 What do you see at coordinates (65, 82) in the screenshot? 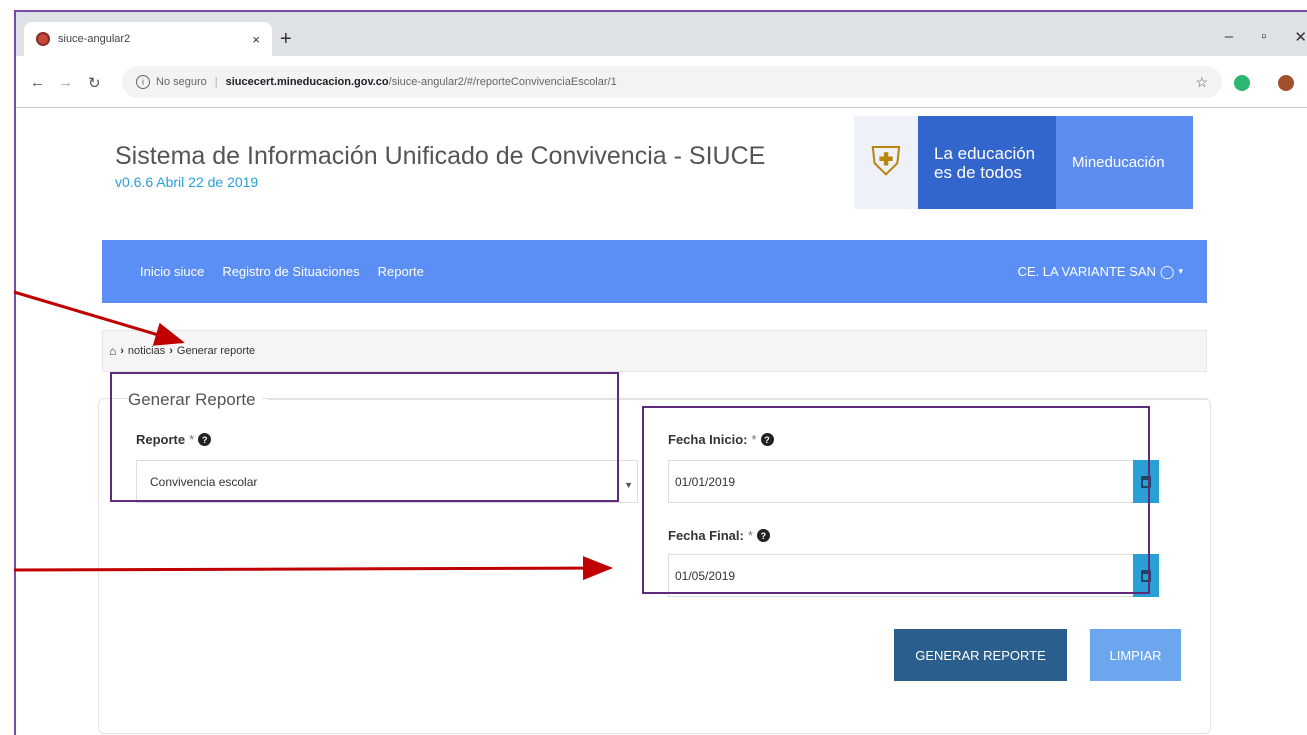
I see `forward-arrow-icon: →` at bounding box center [65, 82].